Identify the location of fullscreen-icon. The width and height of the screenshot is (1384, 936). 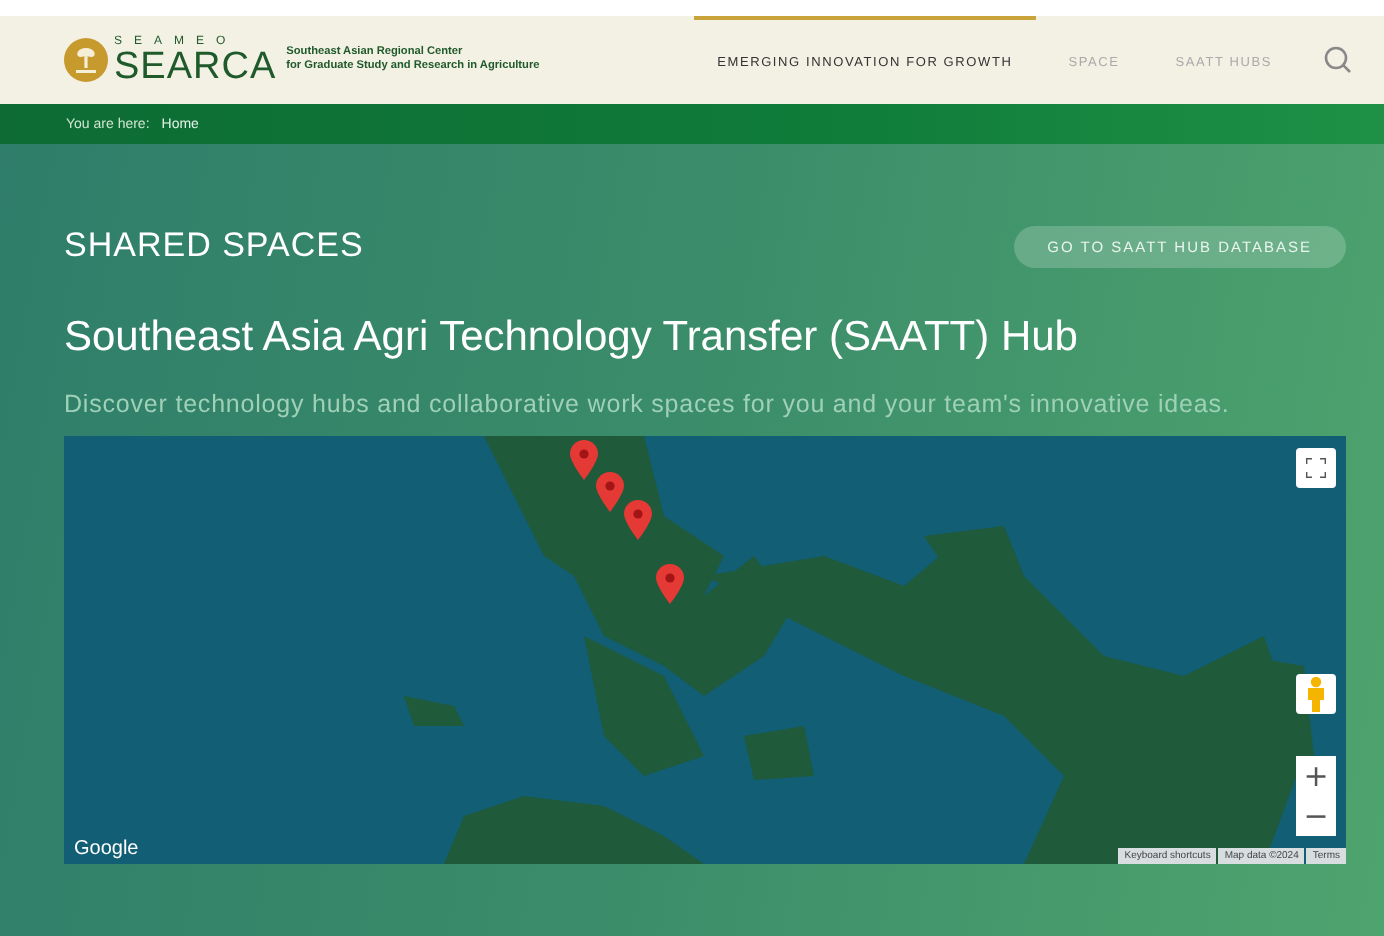
(1316, 468).